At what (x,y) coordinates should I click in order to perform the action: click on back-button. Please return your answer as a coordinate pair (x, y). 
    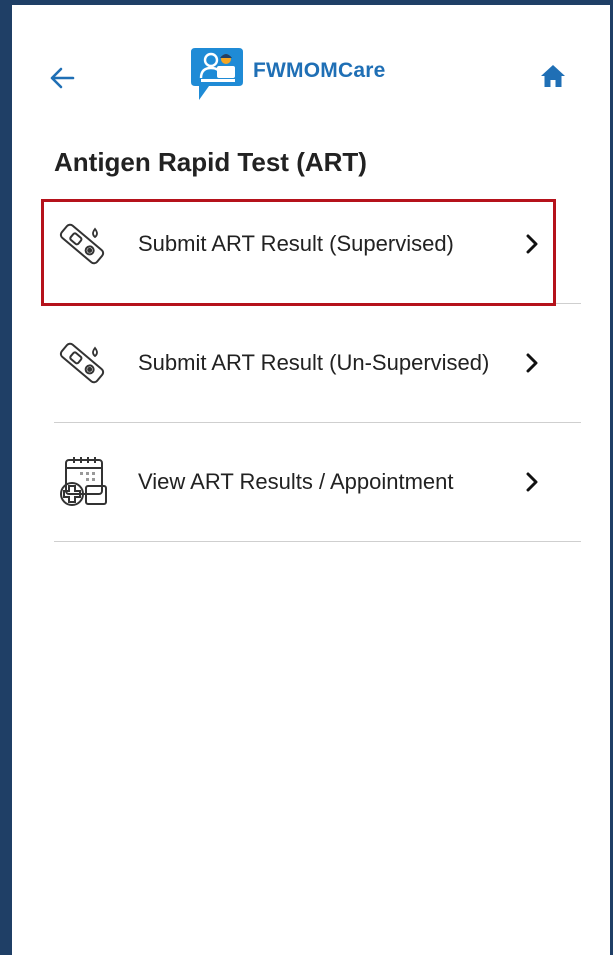
    Looking at the image, I should click on (62, 78).